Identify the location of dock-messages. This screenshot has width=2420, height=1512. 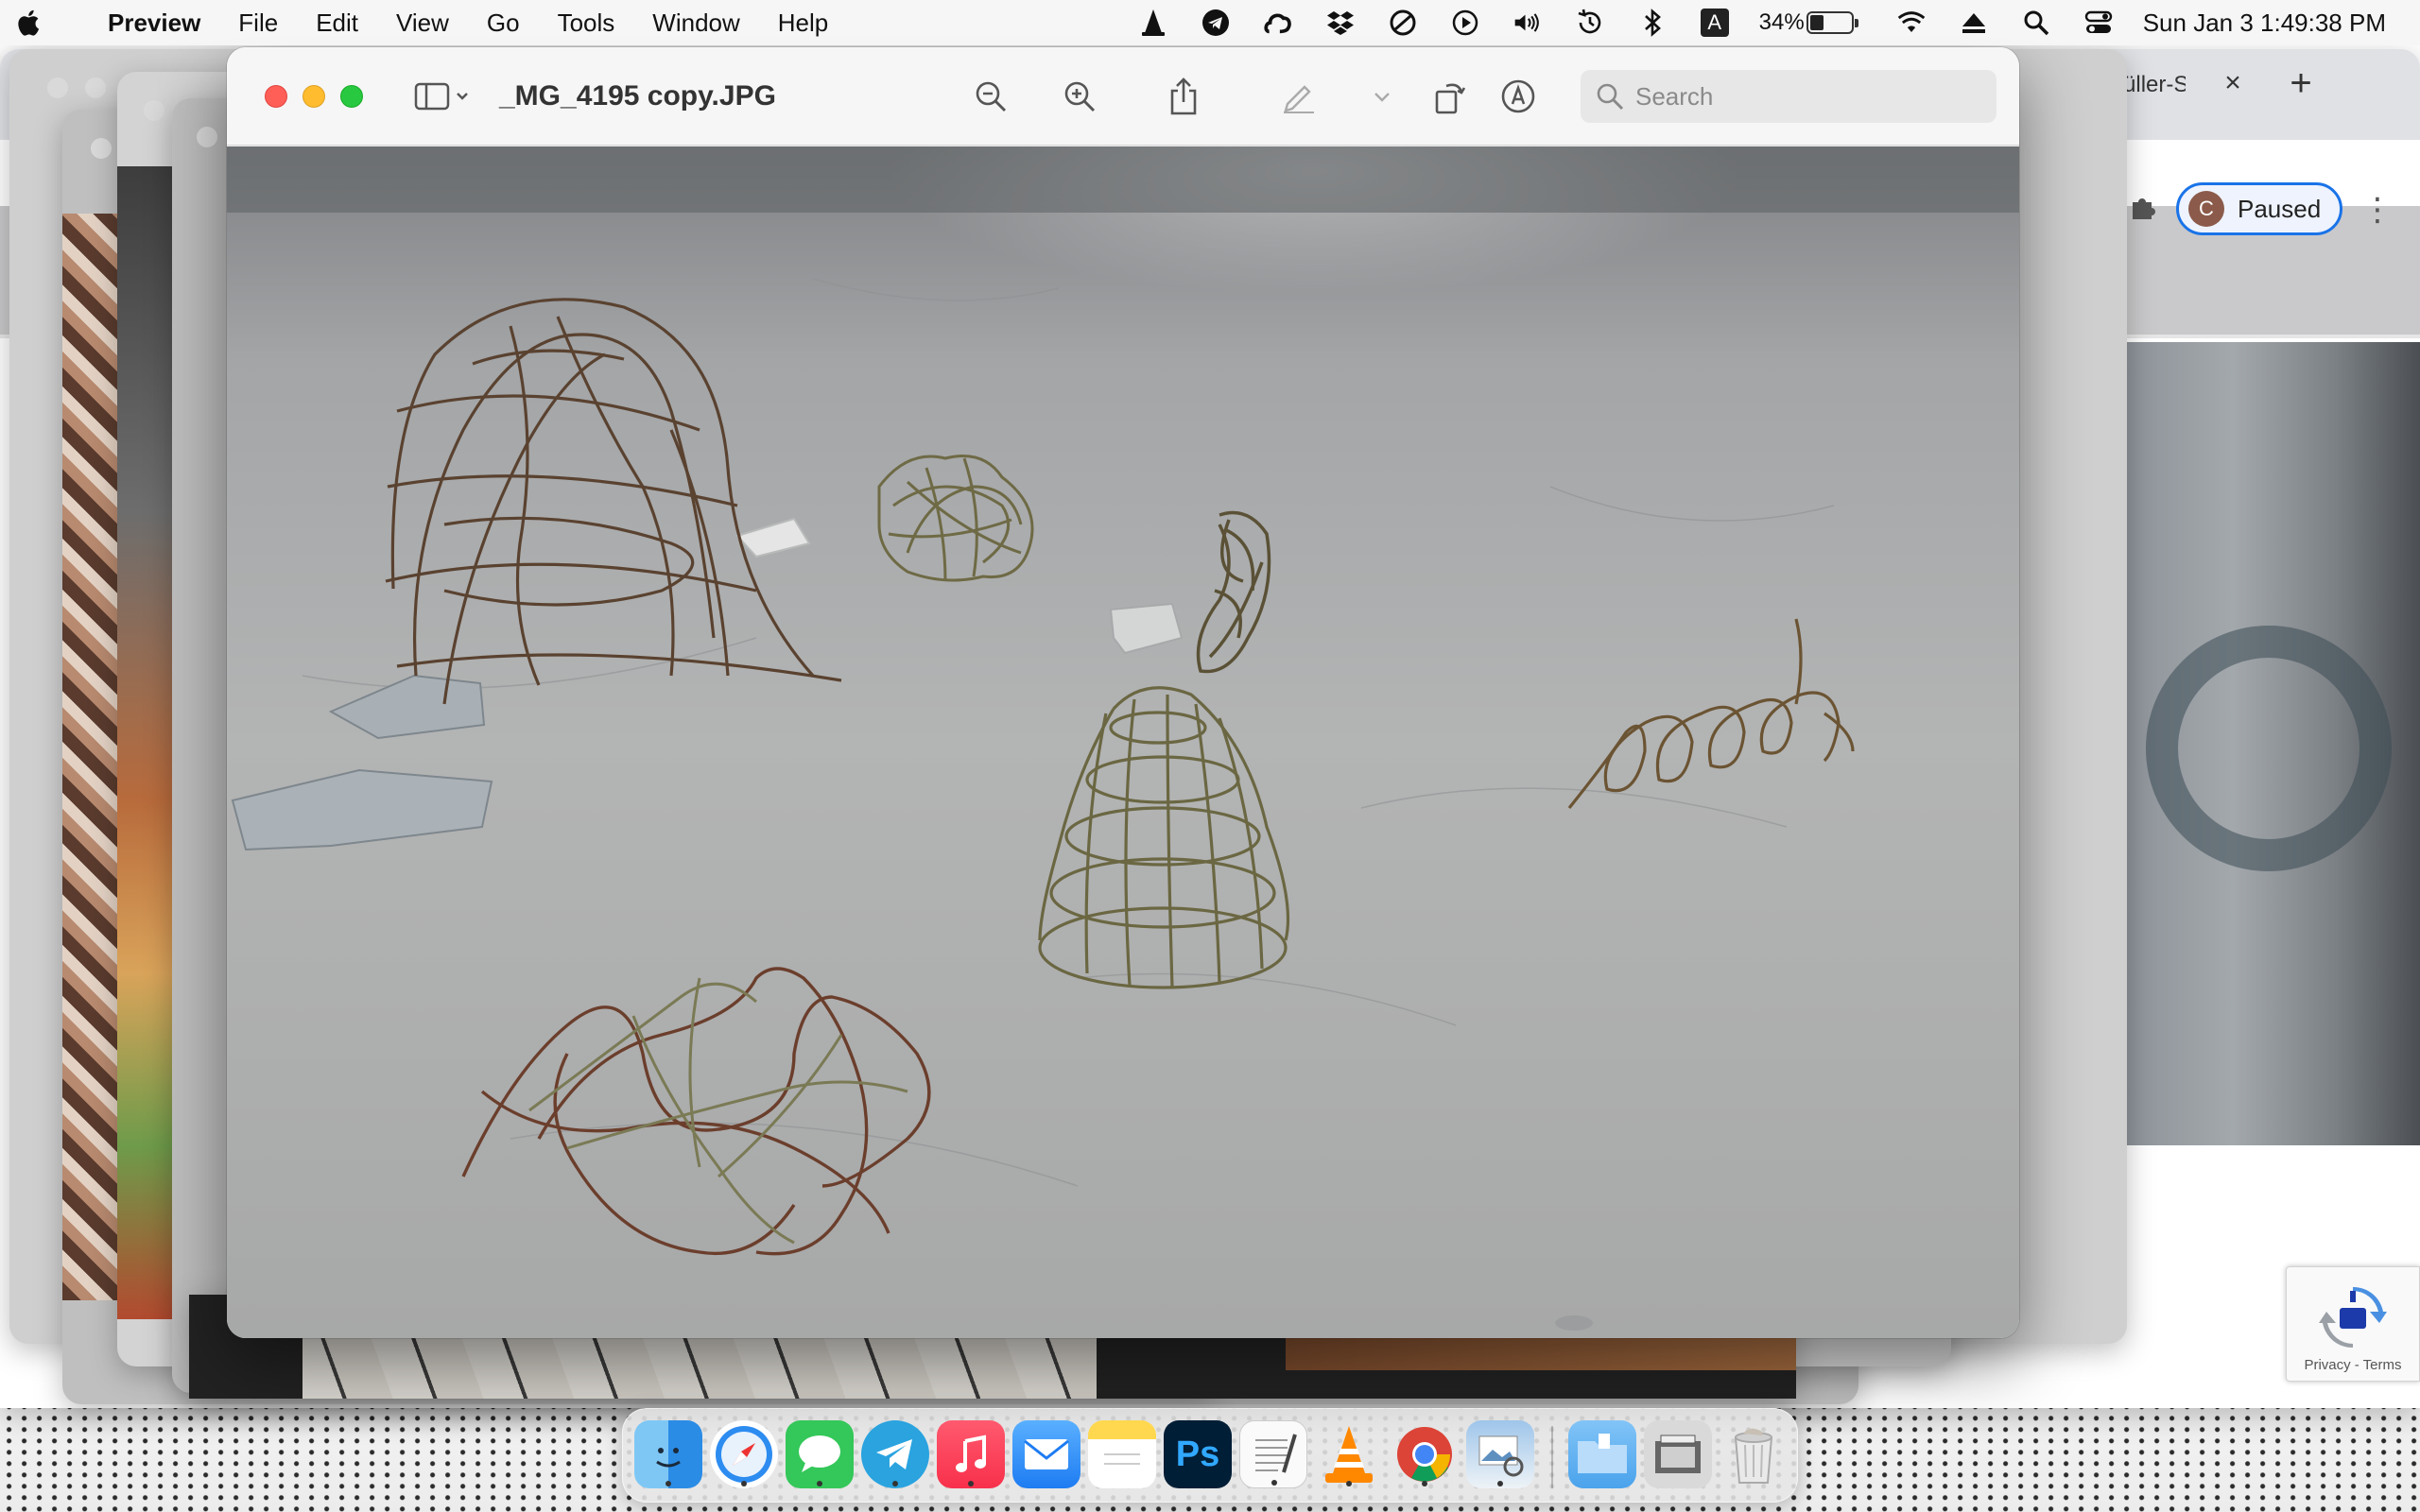
(820, 1454).